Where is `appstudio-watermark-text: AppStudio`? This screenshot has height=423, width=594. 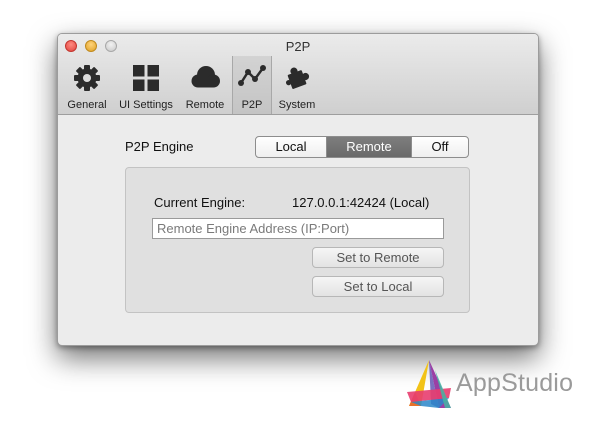
appstudio-watermark-text: AppStudio is located at coordinates (515, 383).